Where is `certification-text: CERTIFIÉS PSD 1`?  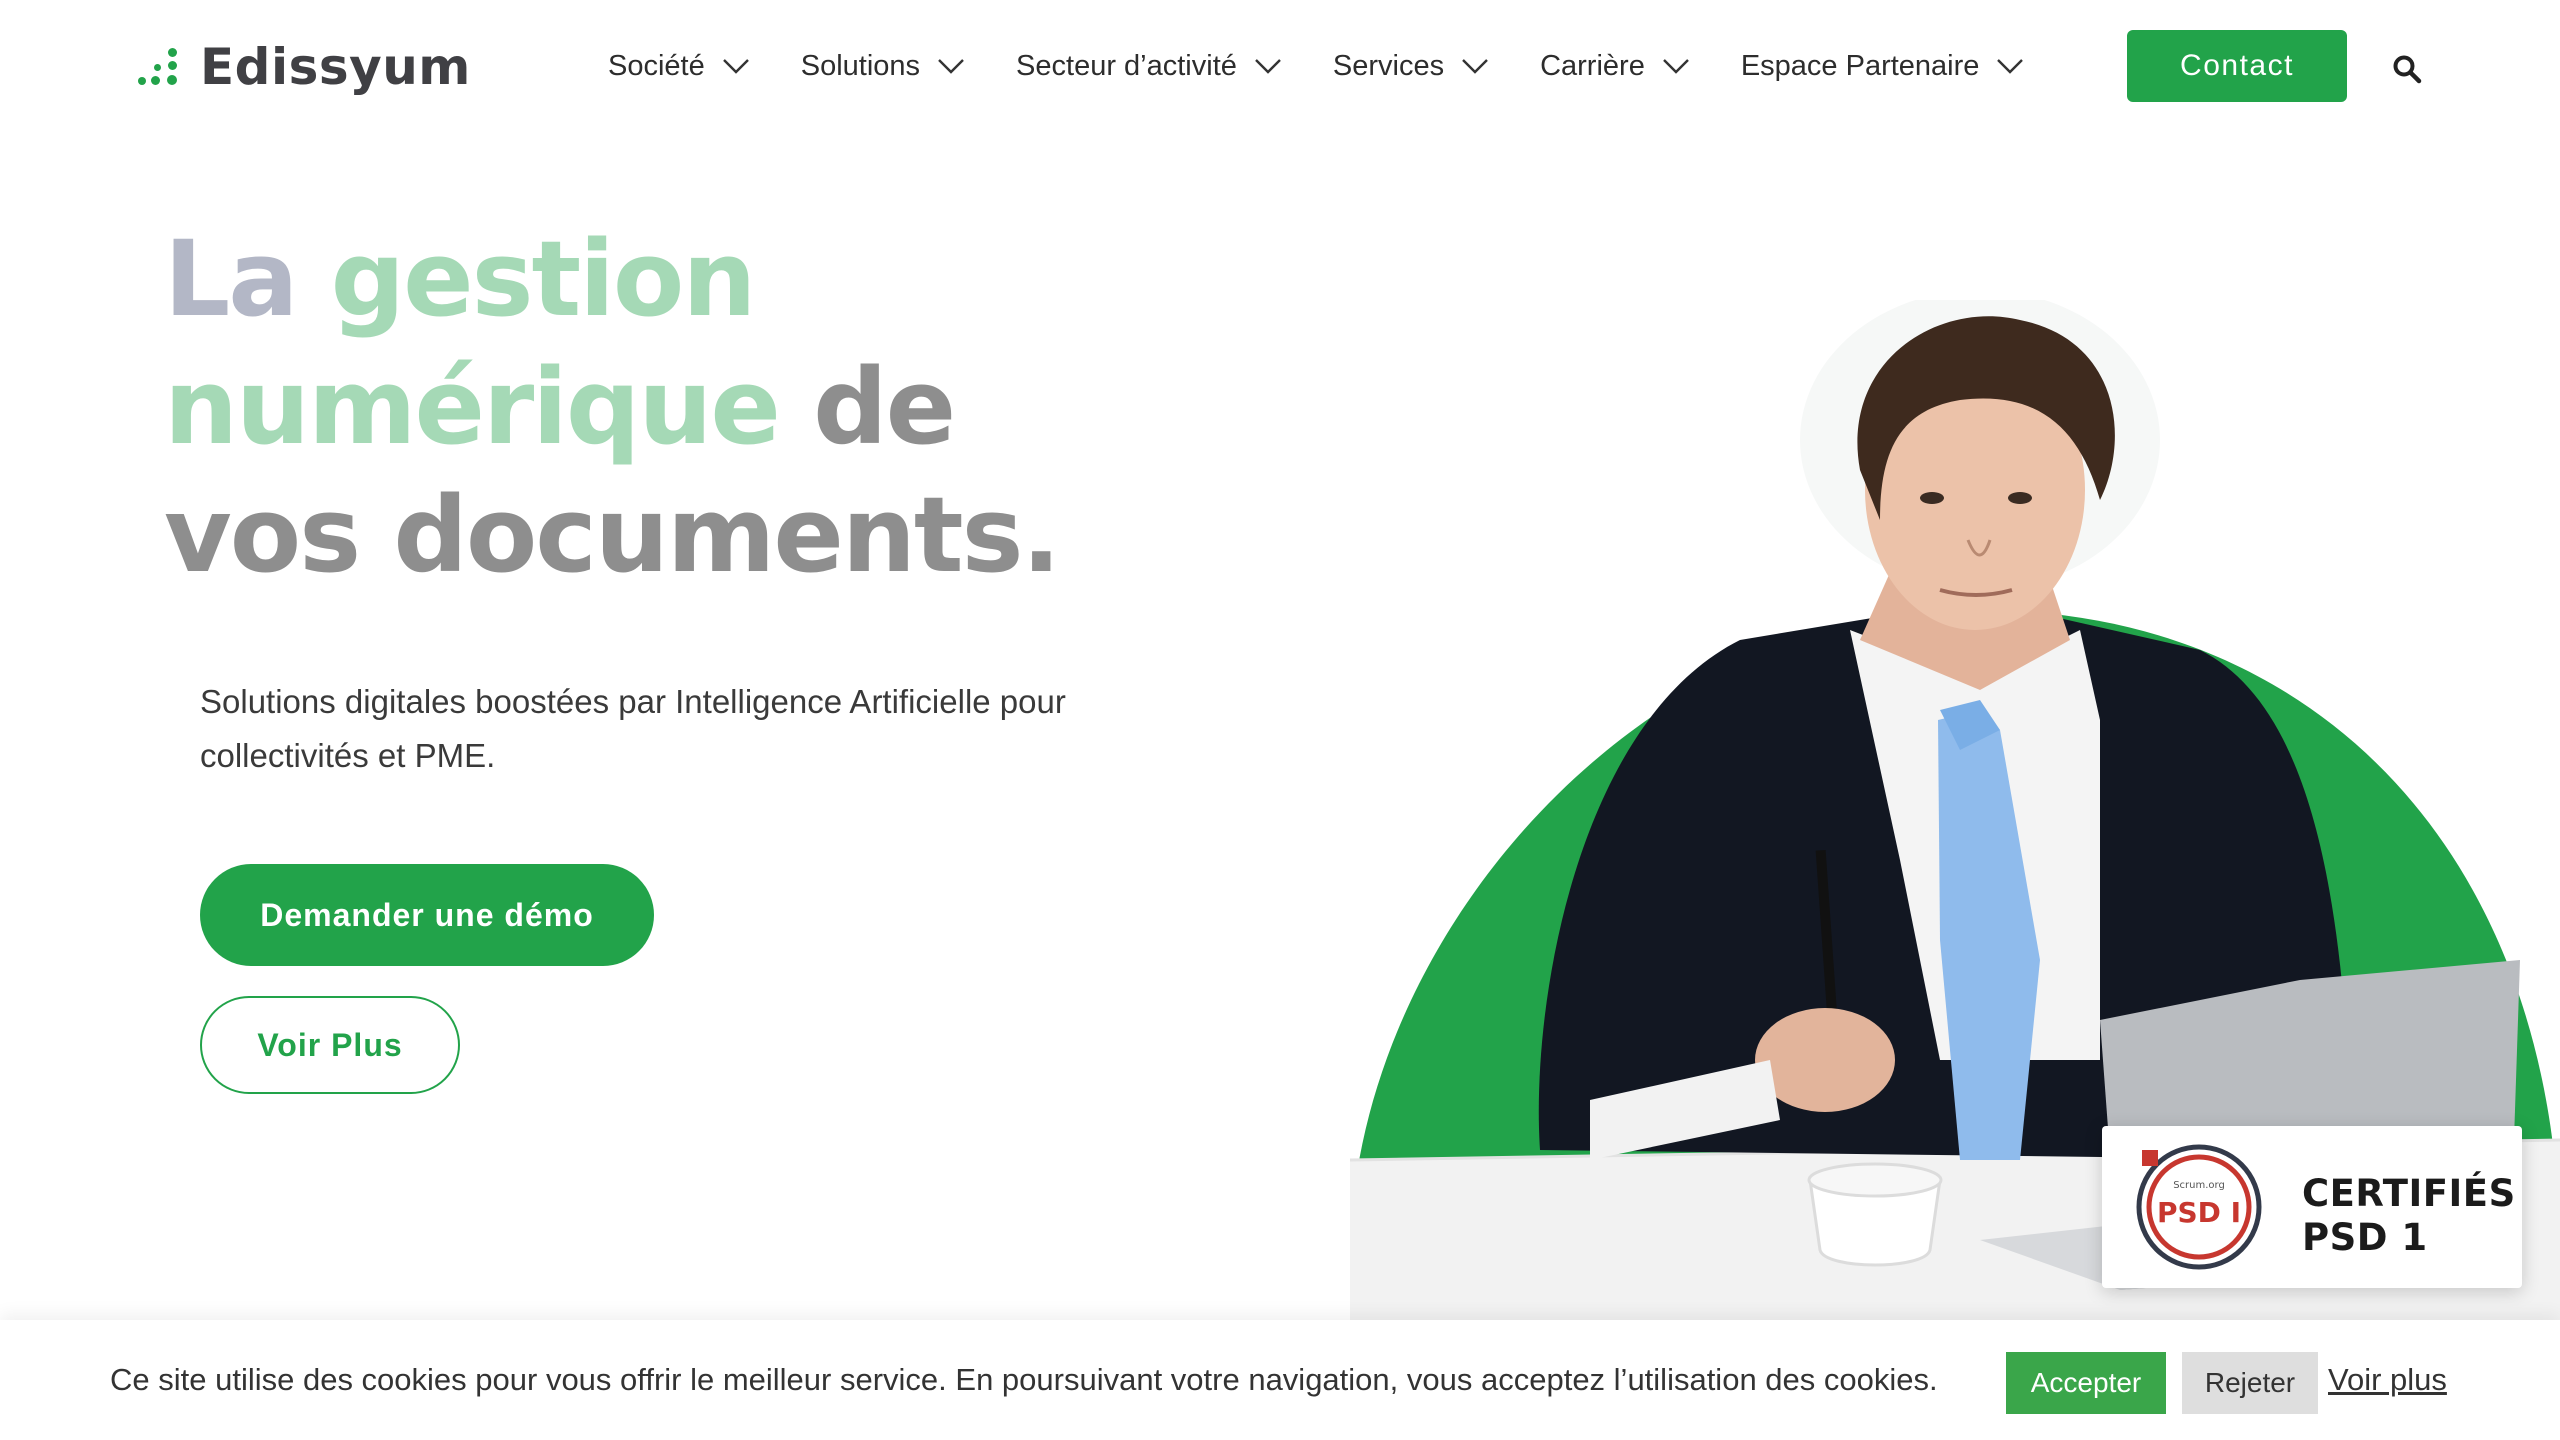
certification-text: CERTIFIÉS PSD 1 is located at coordinates (2409, 1216).